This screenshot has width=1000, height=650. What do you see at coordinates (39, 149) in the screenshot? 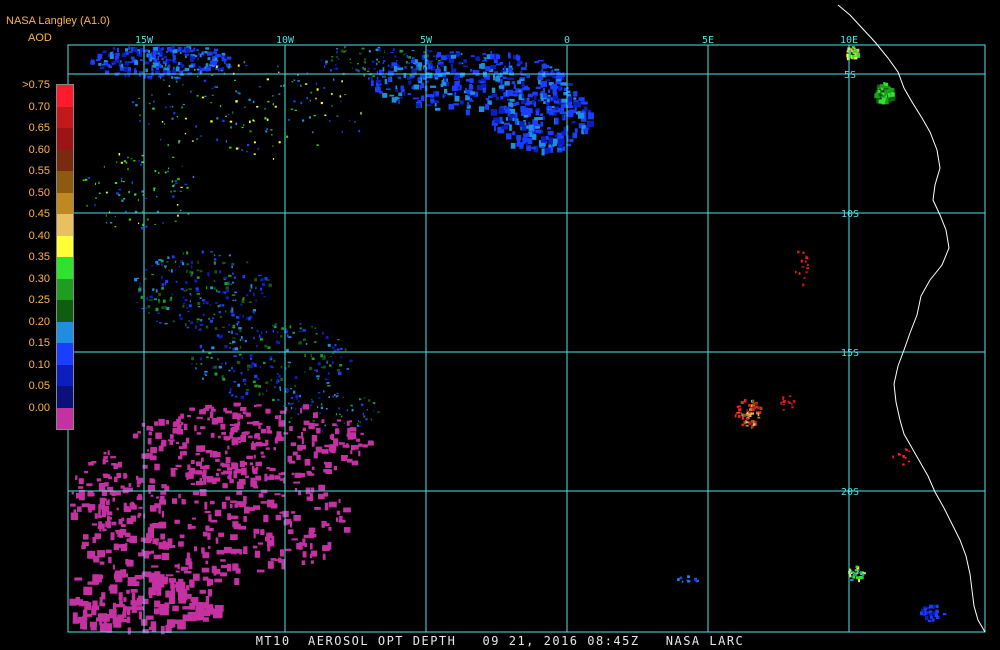
I see `legend-label: 0.60` at bounding box center [39, 149].